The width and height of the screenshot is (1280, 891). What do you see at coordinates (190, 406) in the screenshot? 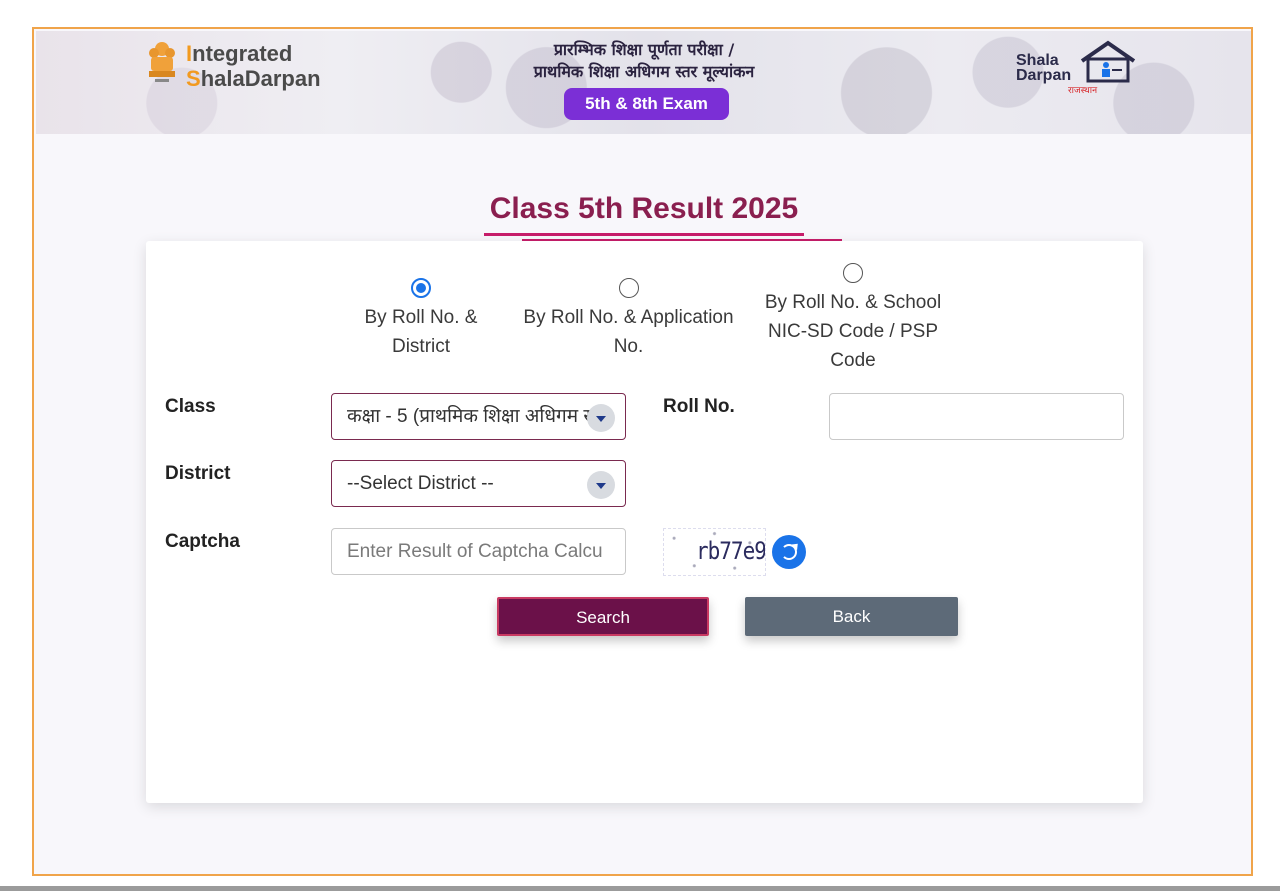
I see `class-label: Class` at bounding box center [190, 406].